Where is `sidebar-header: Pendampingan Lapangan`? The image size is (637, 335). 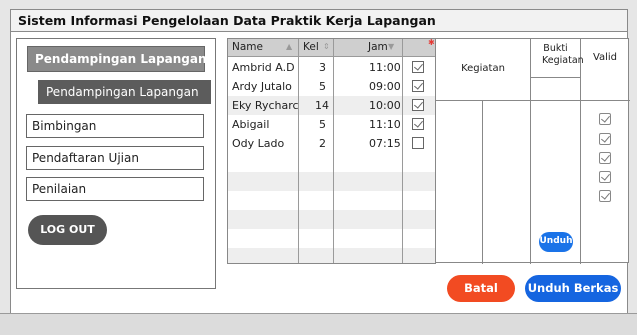 sidebar-header: Pendampingan Lapangan is located at coordinates (117, 59).